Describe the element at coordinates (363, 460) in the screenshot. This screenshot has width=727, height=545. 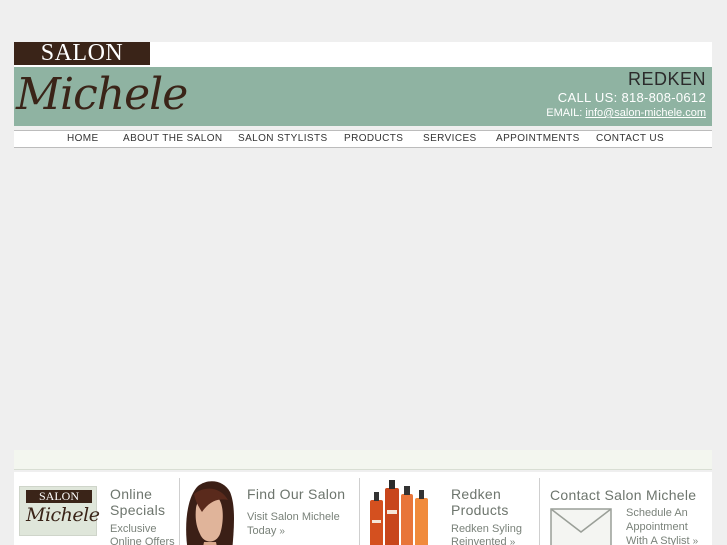
I see `footer-strip` at that location.